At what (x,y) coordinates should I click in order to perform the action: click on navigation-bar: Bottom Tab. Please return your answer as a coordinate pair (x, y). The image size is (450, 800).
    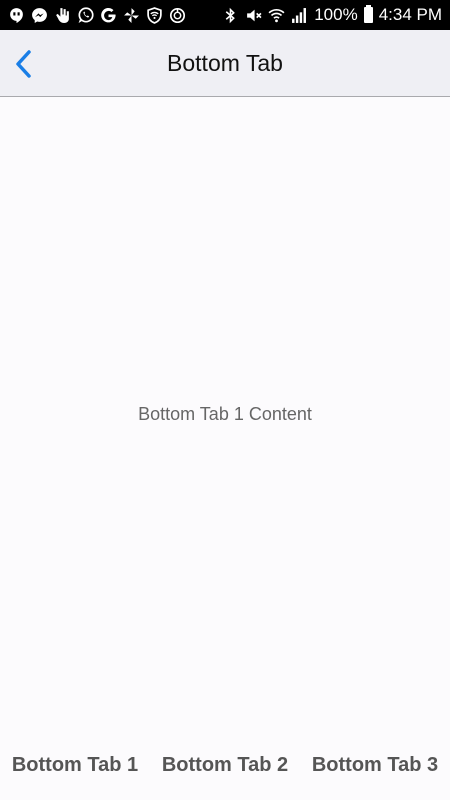
    Looking at the image, I should click on (225, 63).